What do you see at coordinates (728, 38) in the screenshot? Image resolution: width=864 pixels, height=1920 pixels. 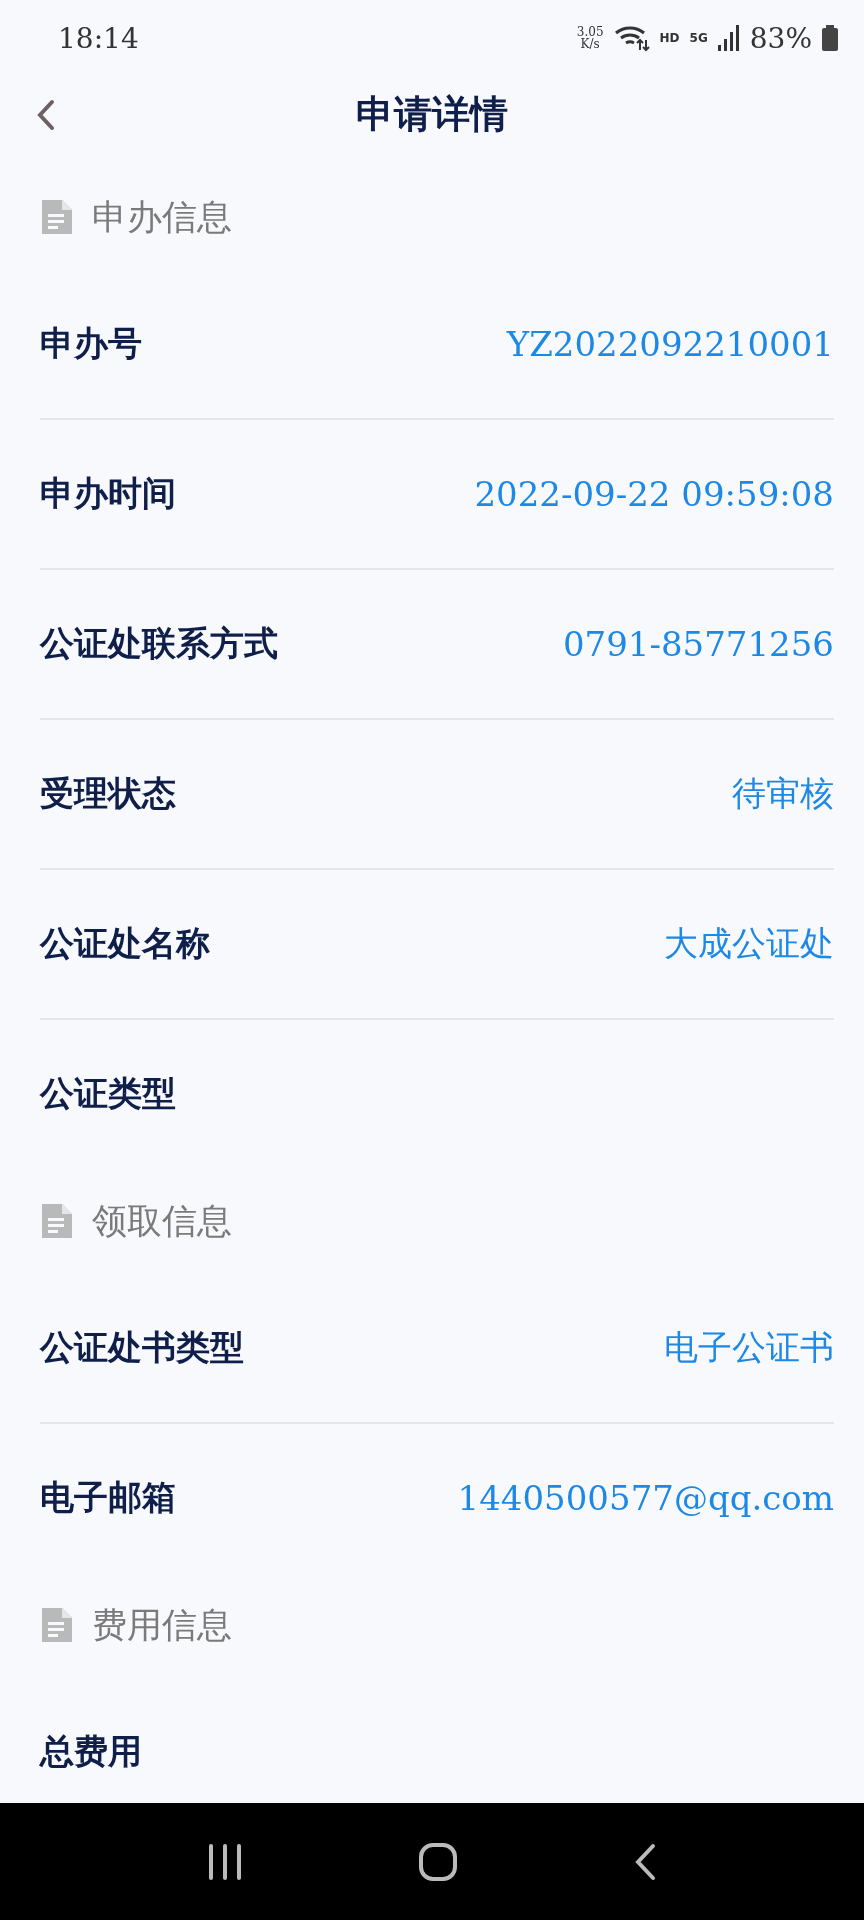 I see `signal-icon` at bounding box center [728, 38].